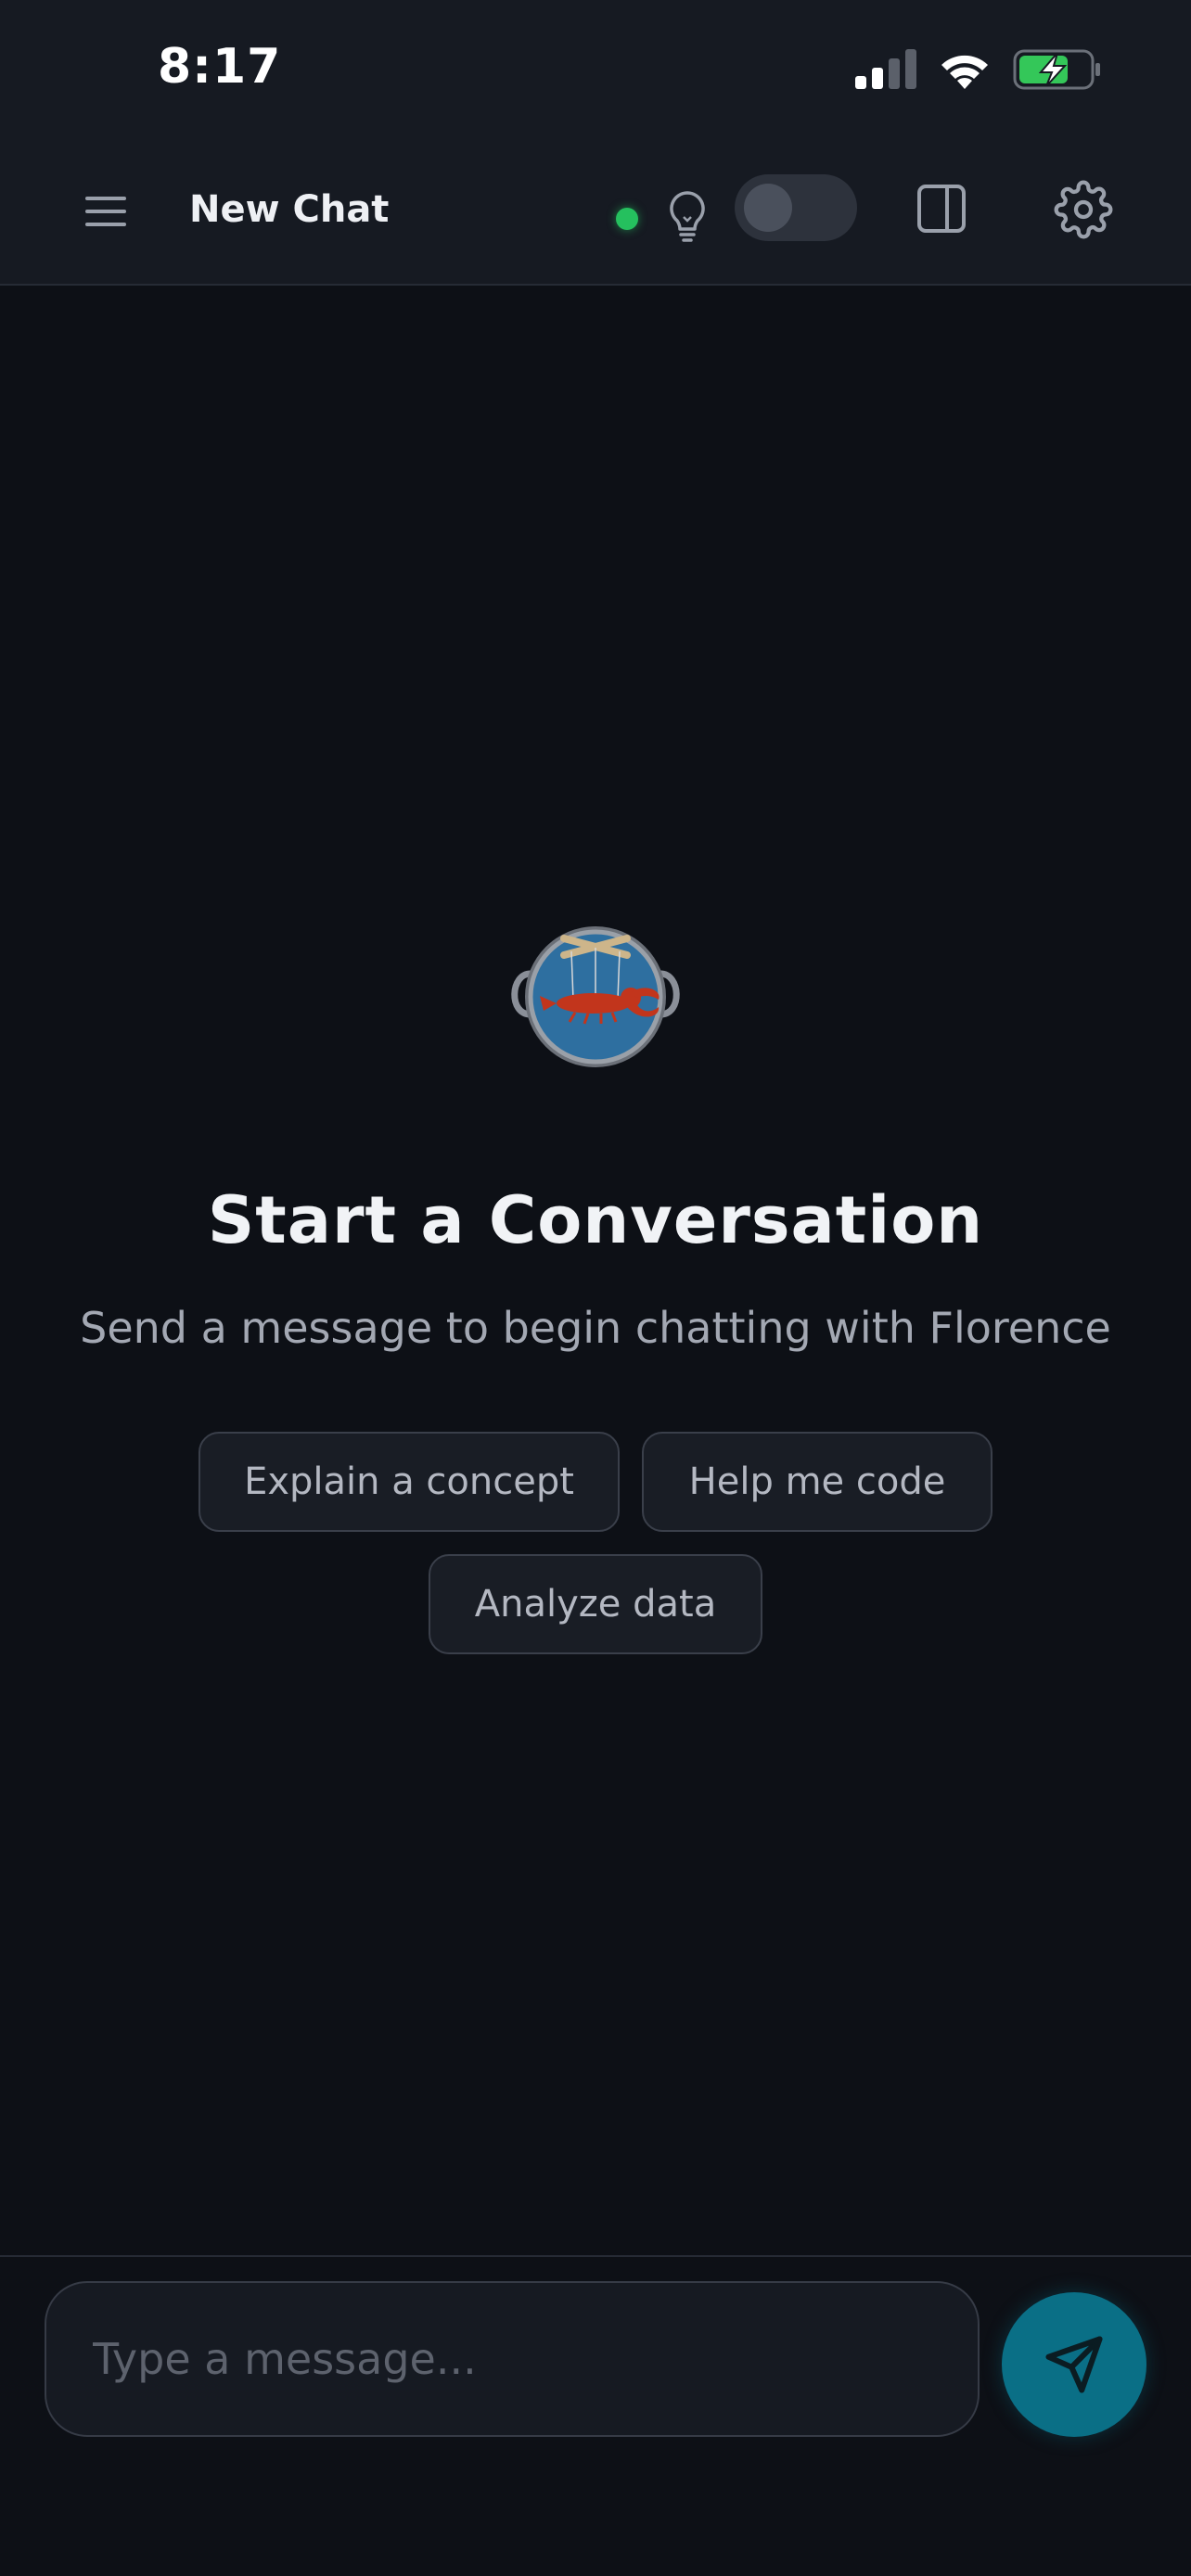 The image size is (1191, 2576). Describe the element at coordinates (627, 219) in the screenshot. I see `connection-status-dot` at that location.